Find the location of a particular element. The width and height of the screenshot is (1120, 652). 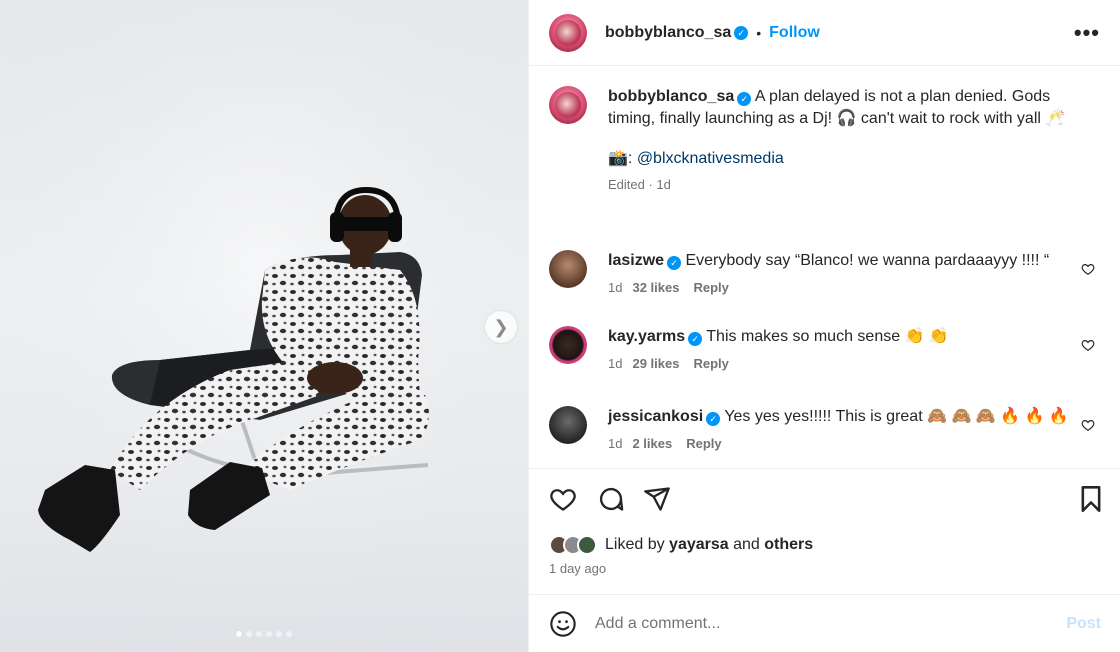

follow-button: Follow is located at coordinates (794, 33).